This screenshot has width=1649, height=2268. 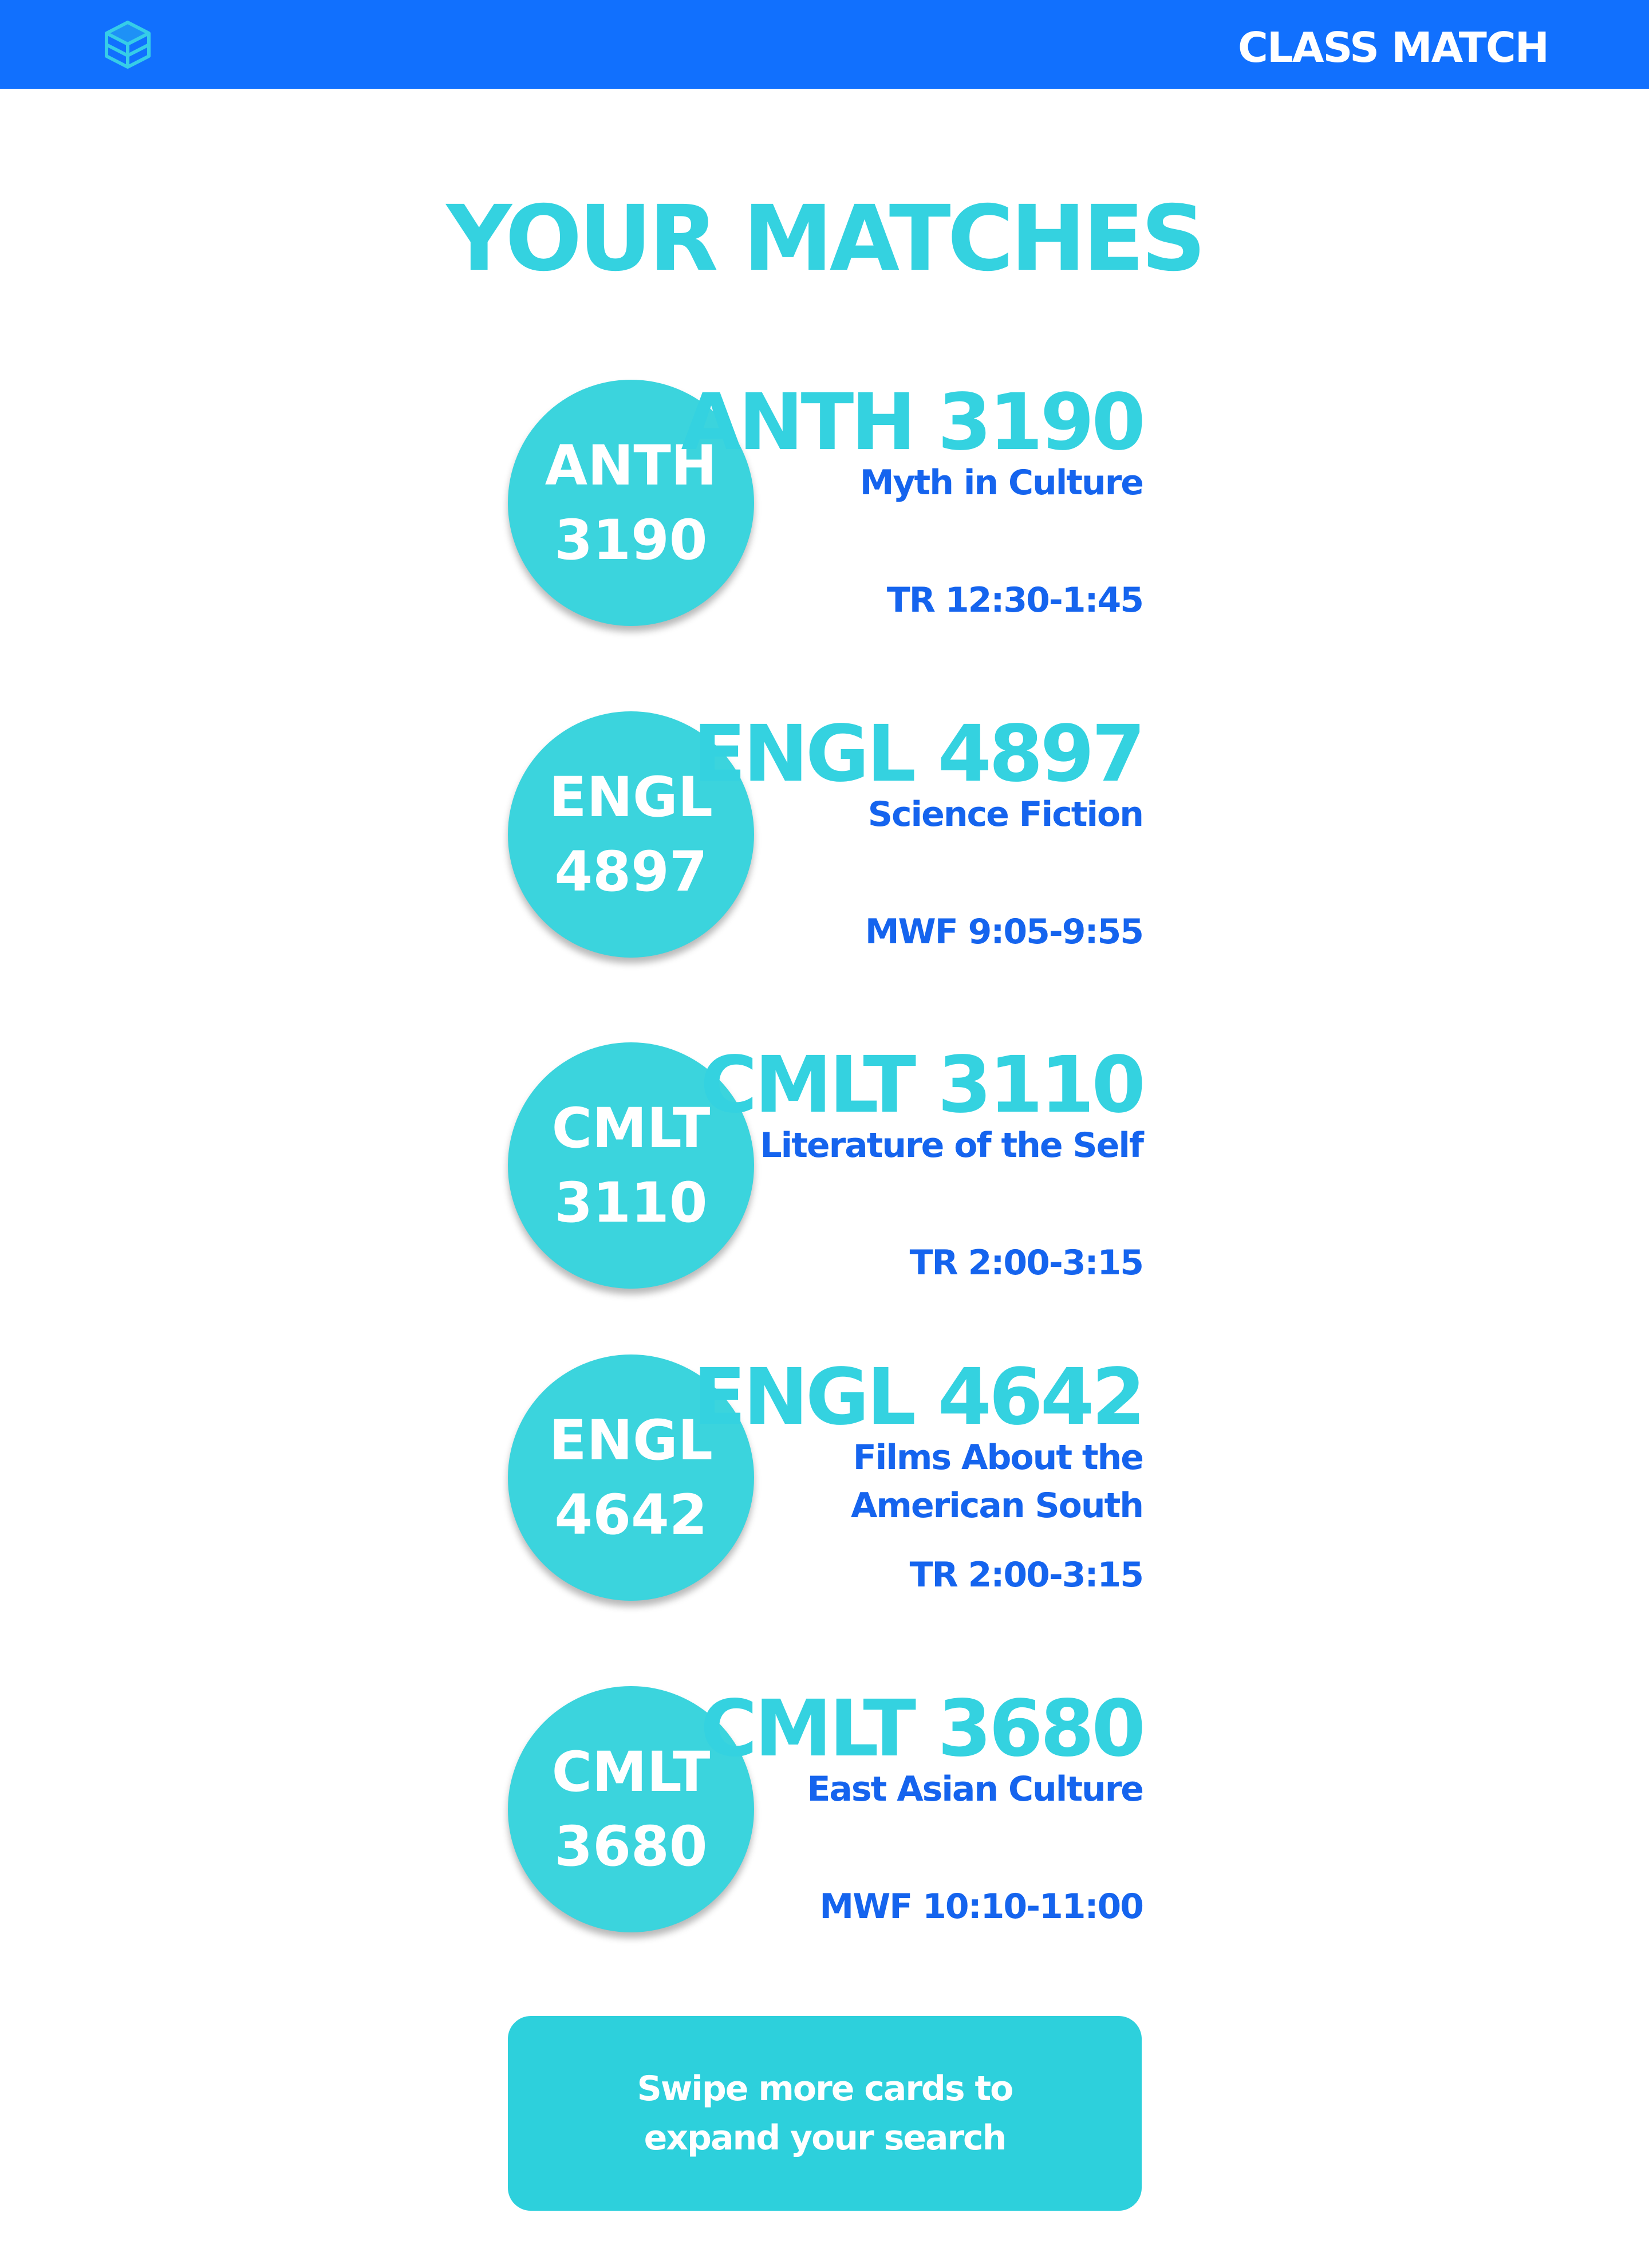 I want to click on badge-number: 4897, so click(x=631, y=872).